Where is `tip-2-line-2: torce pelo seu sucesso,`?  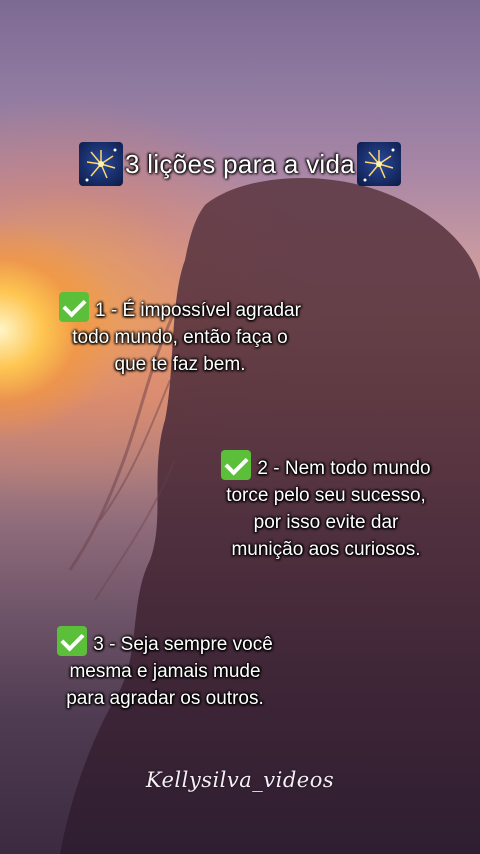 tip-2-line-2: torce pelo seu sucesso, is located at coordinates (326, 495).